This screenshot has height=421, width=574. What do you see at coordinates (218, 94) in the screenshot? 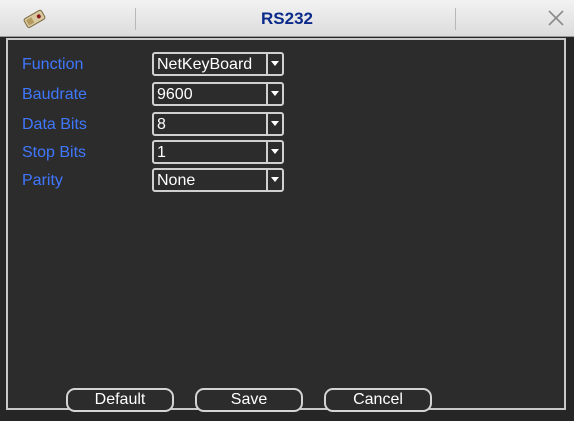
I see `baudrate-select: 9600` at bounding box center [218, 94].